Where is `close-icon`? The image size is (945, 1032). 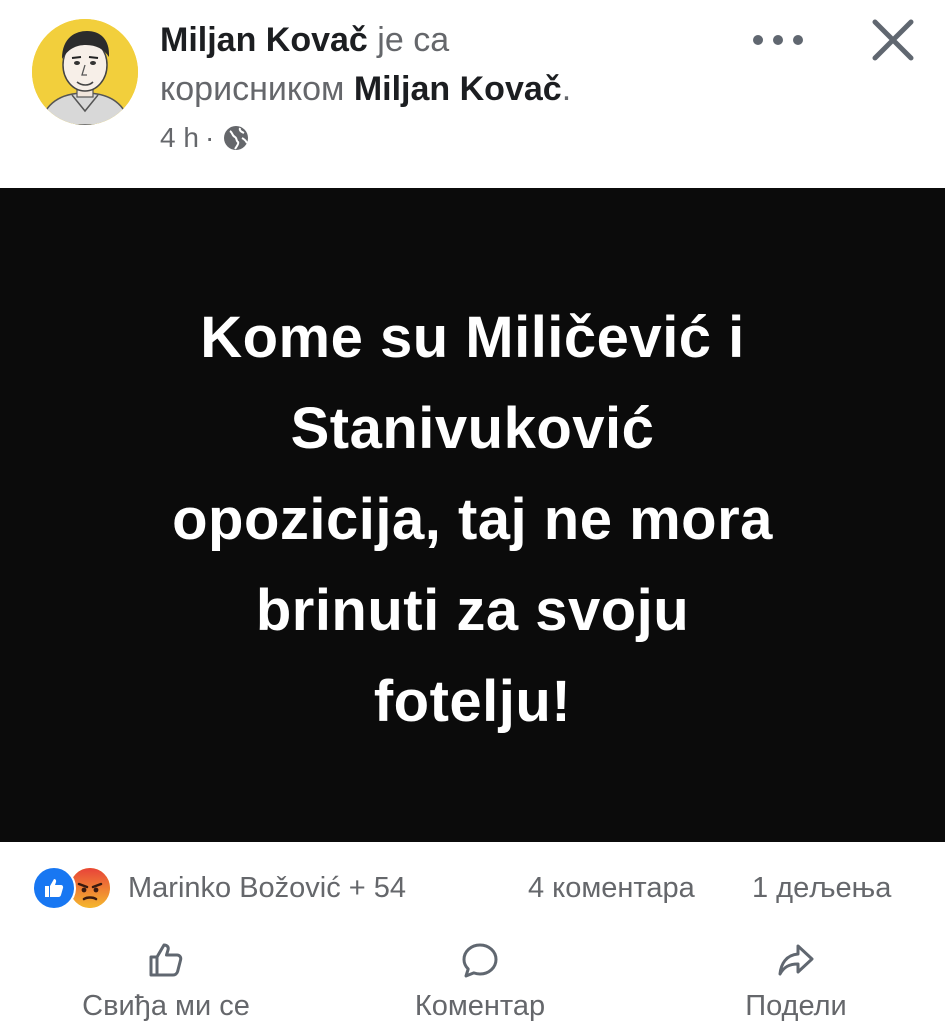 close-icon is located at coordinates (893, 40).